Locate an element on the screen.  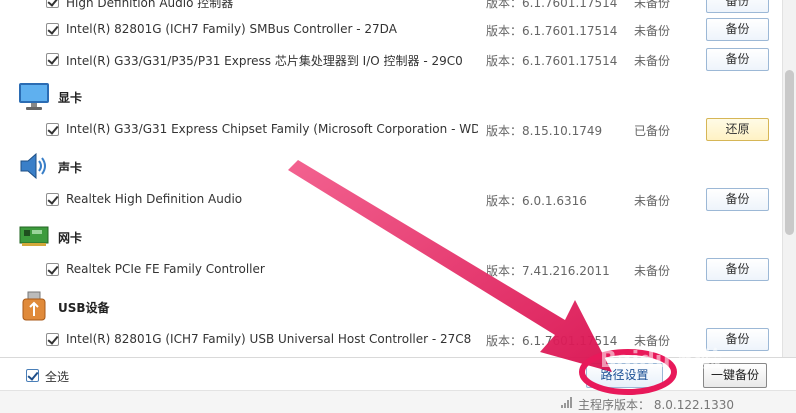
driver-name: Realtek PCIe FE Family Controller is located at coordinates (165, 269).